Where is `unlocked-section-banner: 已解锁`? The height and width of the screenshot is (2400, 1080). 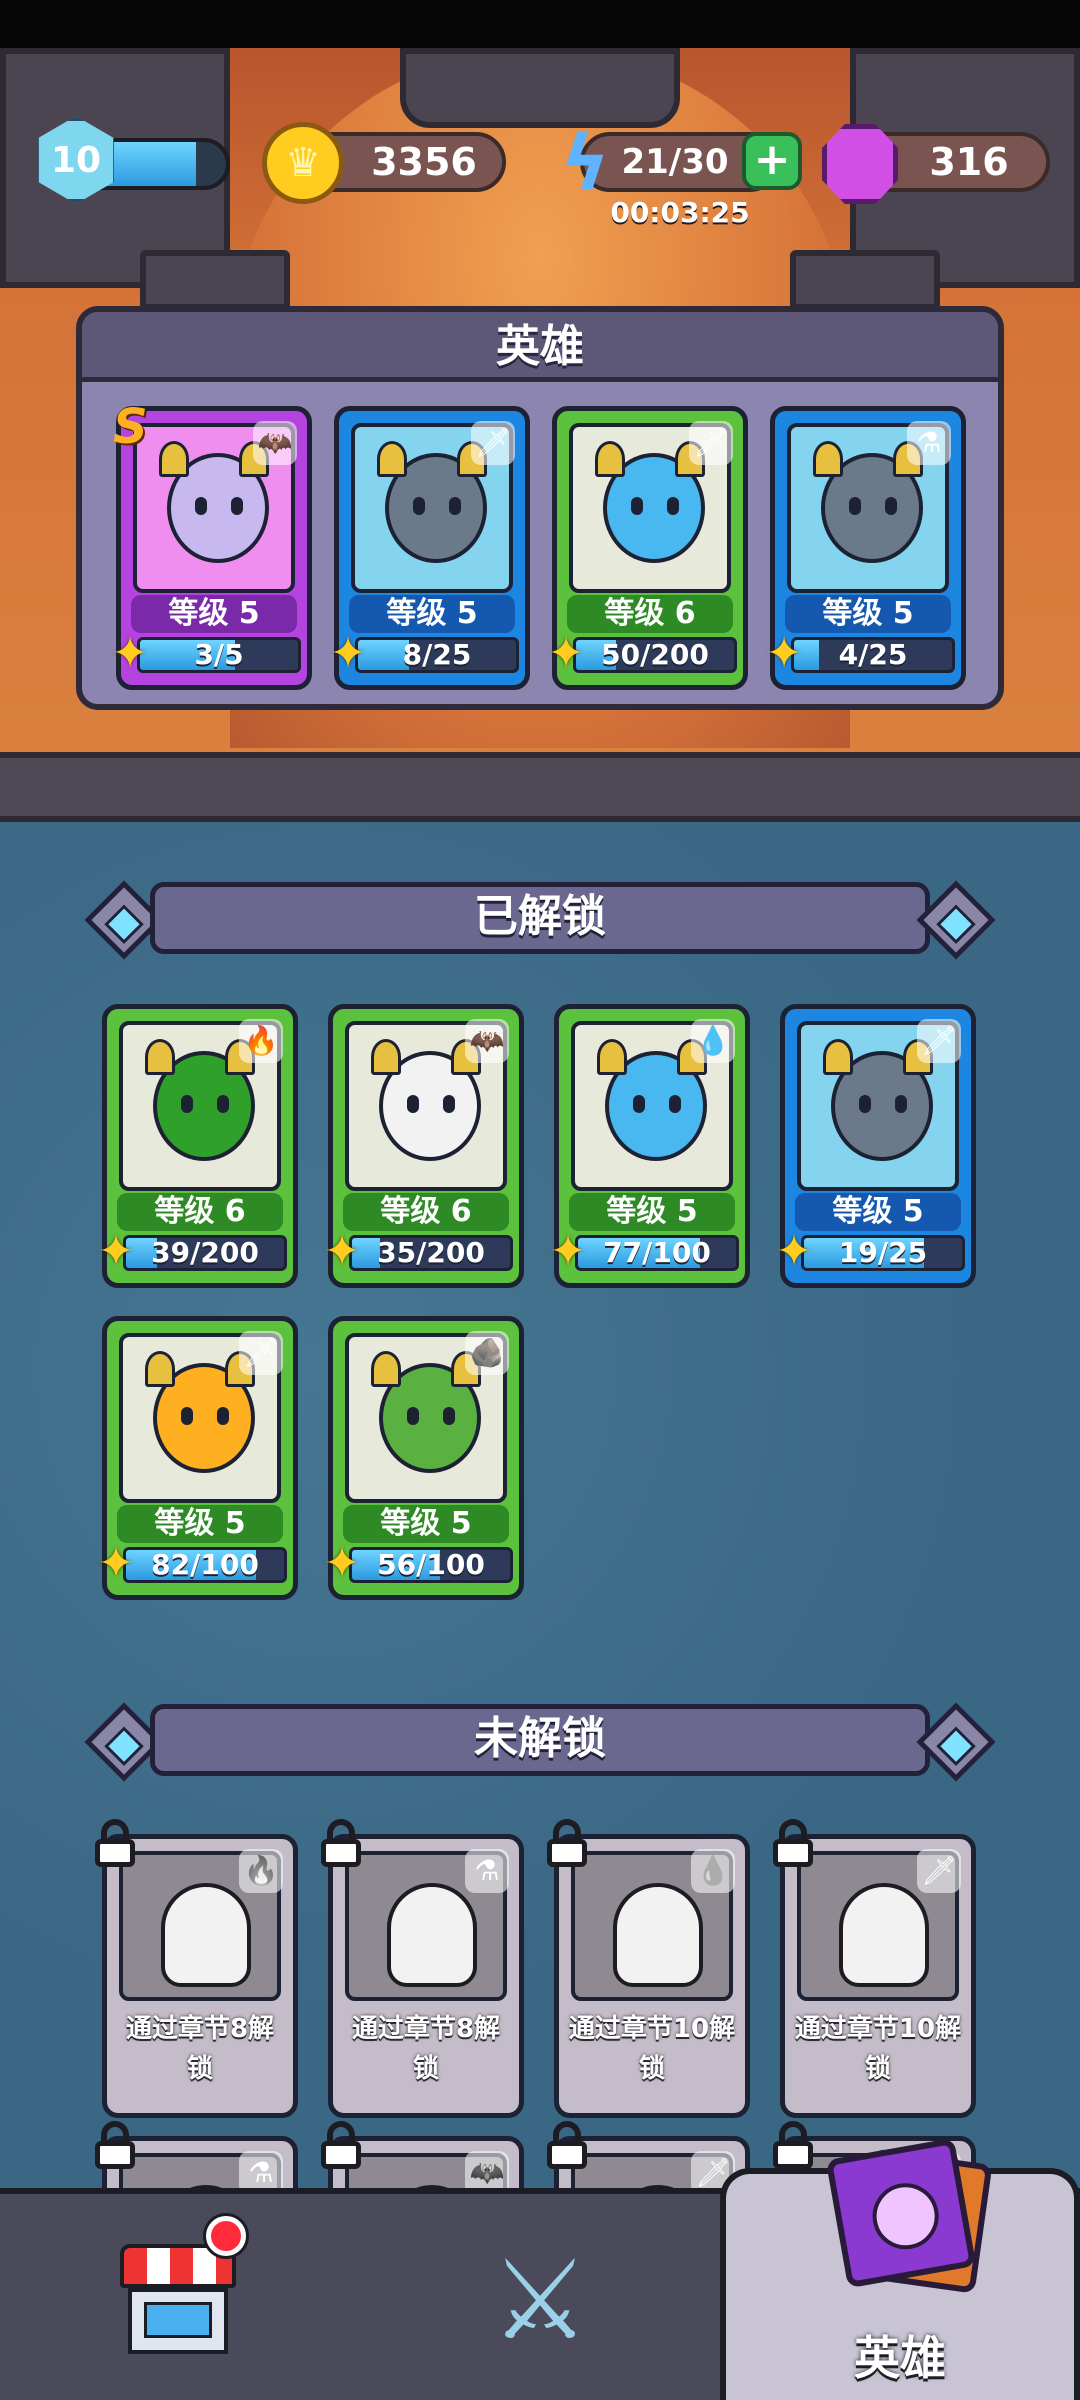
unlocked-section-banner: 已解锁 is located at coordinates (540, 918).